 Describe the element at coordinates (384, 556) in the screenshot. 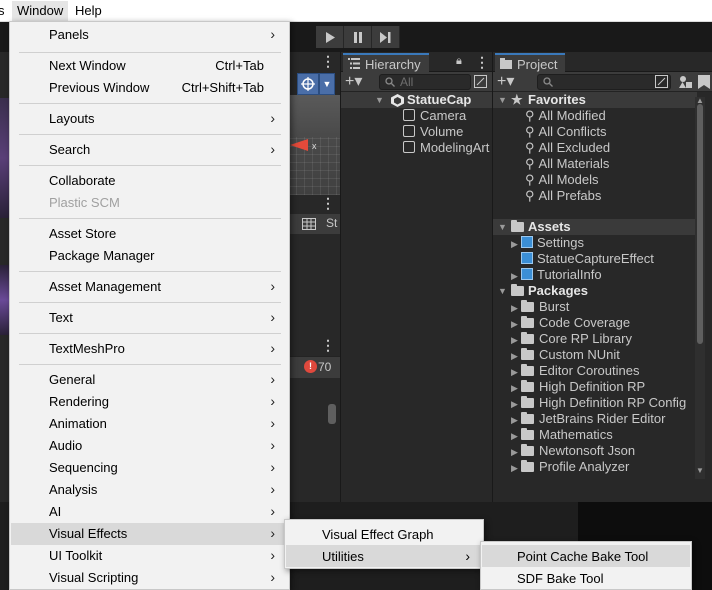

I see `menu-item-utilities: Utilities ›` at that location.